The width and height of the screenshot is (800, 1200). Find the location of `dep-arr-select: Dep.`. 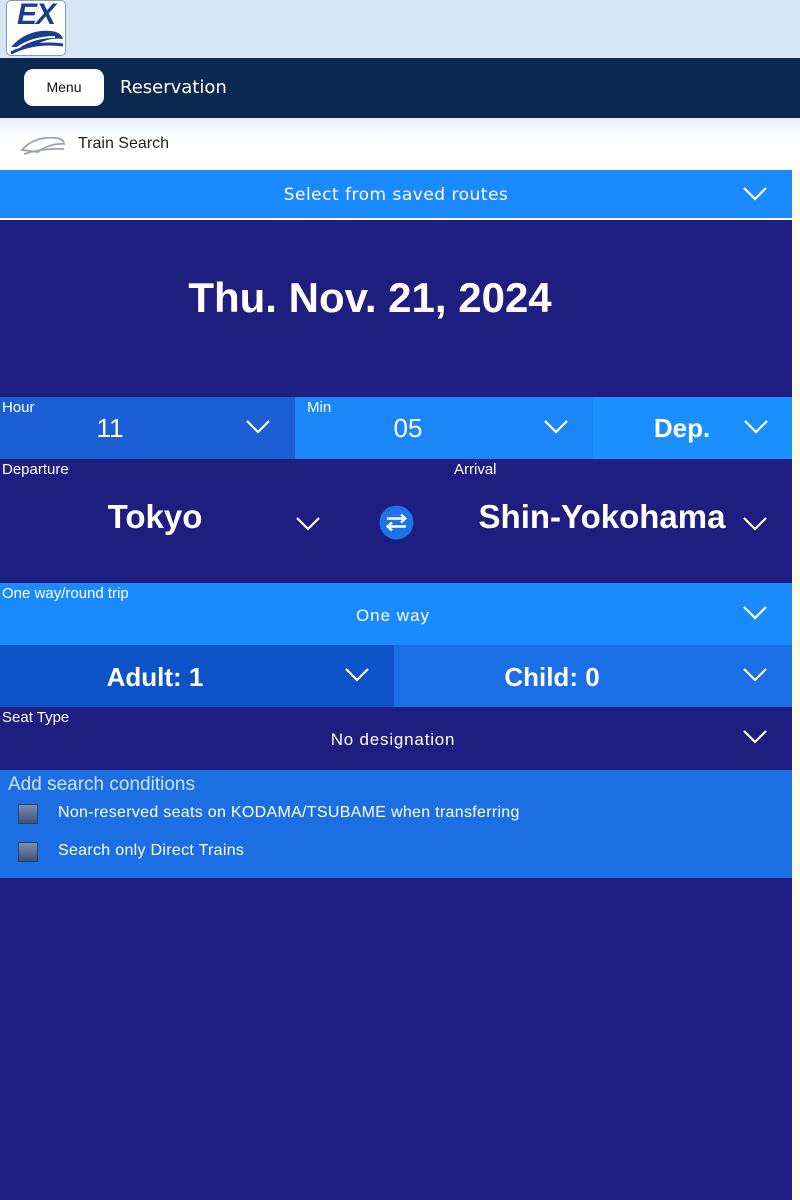

dep-arr-select: Dep. is located at coordinates (692, 428).